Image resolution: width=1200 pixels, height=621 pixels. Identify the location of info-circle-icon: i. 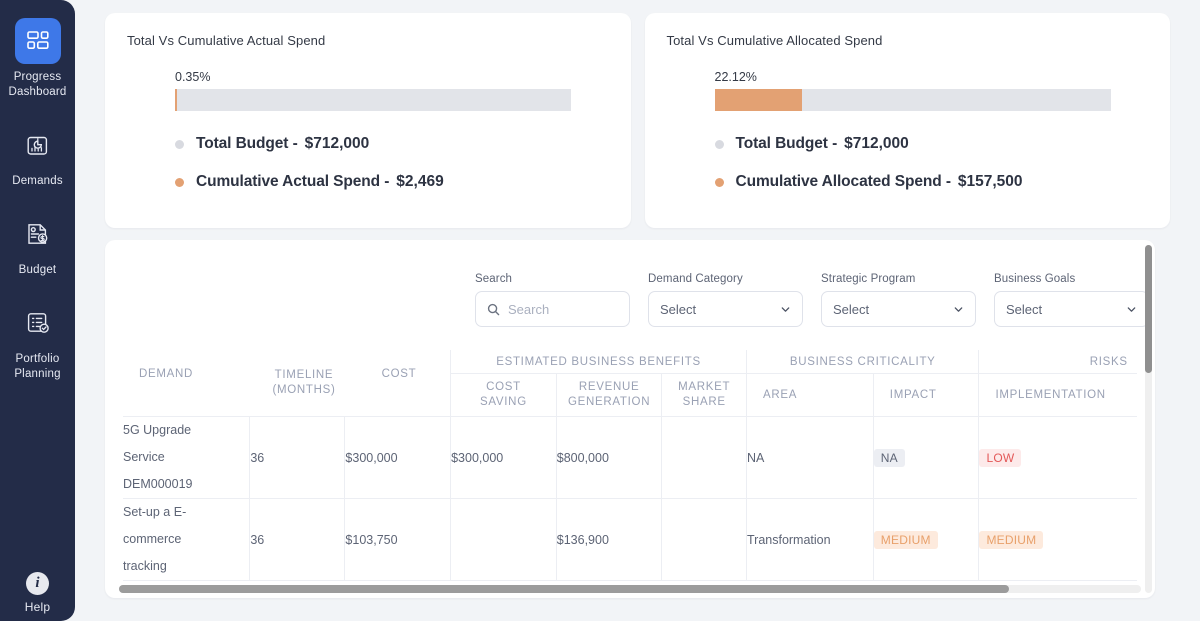
(37, 583).